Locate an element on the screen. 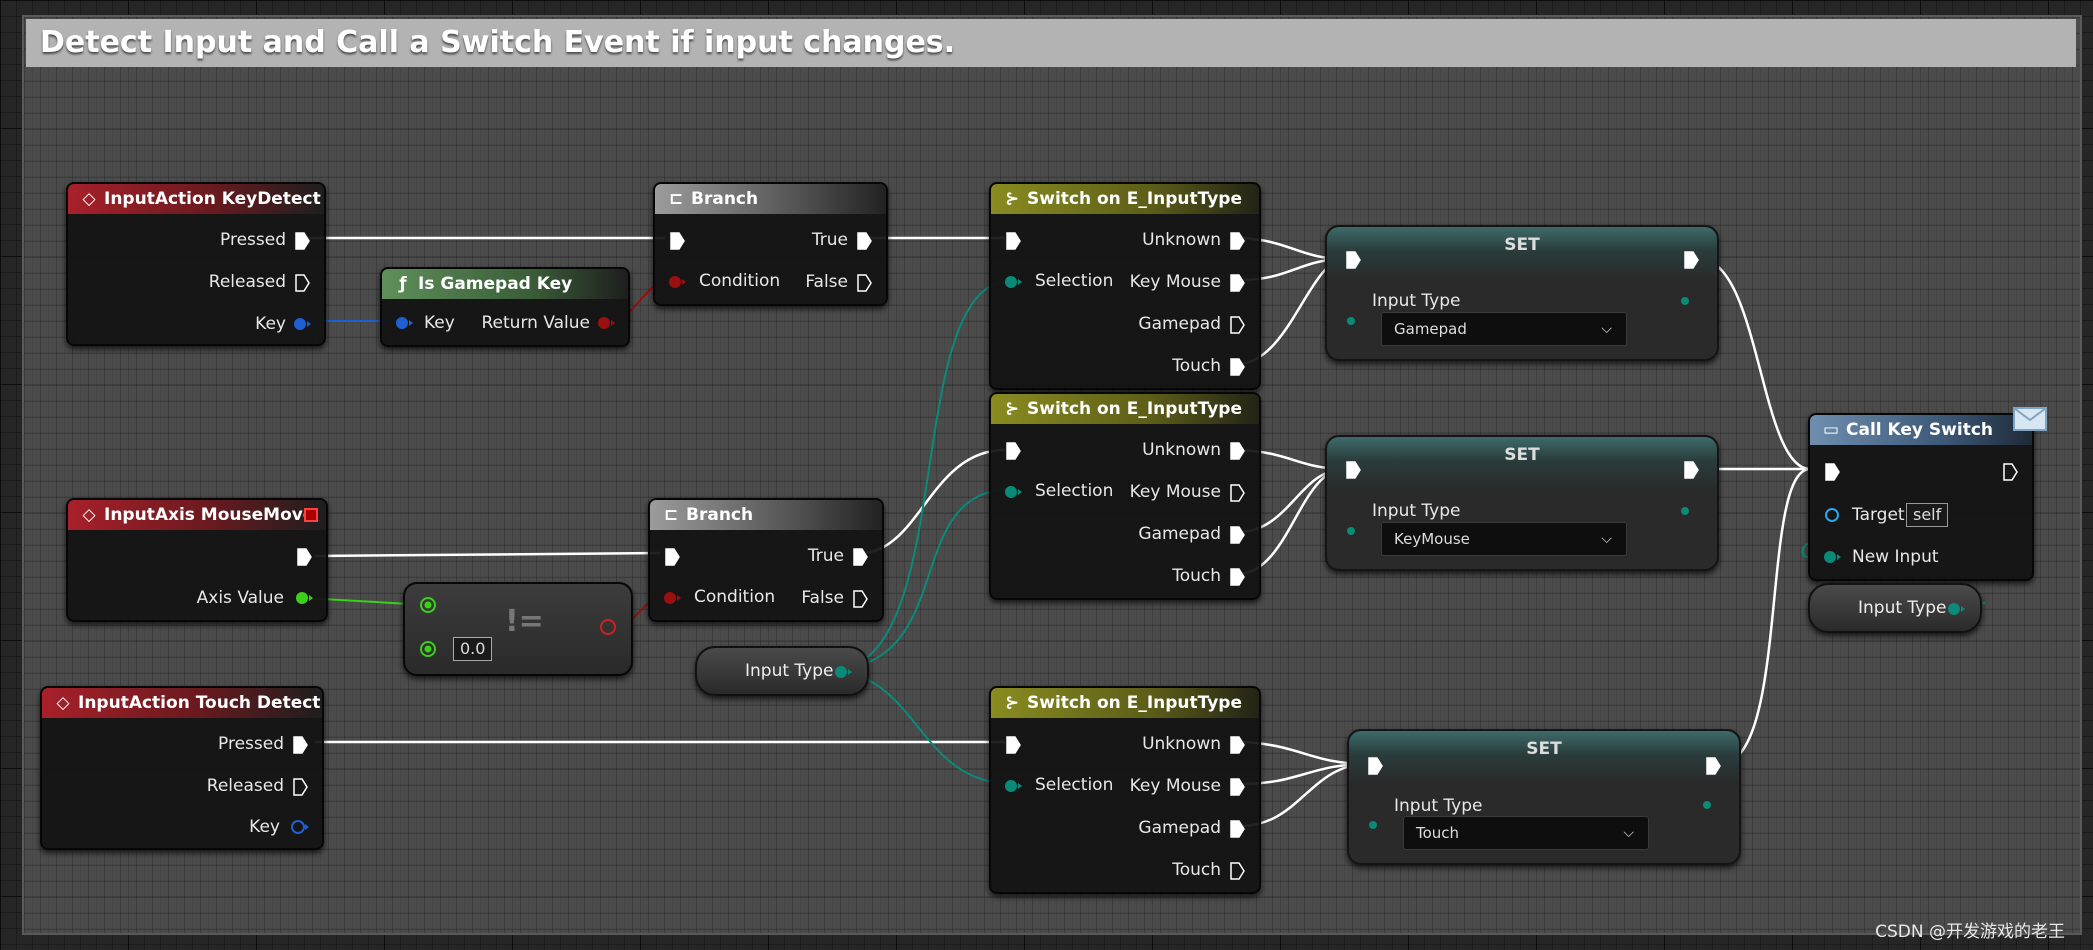 Image resolution: width=2093 pixels, height=950 pixels. object-pin-icon is located at coordinates (1833, 515).